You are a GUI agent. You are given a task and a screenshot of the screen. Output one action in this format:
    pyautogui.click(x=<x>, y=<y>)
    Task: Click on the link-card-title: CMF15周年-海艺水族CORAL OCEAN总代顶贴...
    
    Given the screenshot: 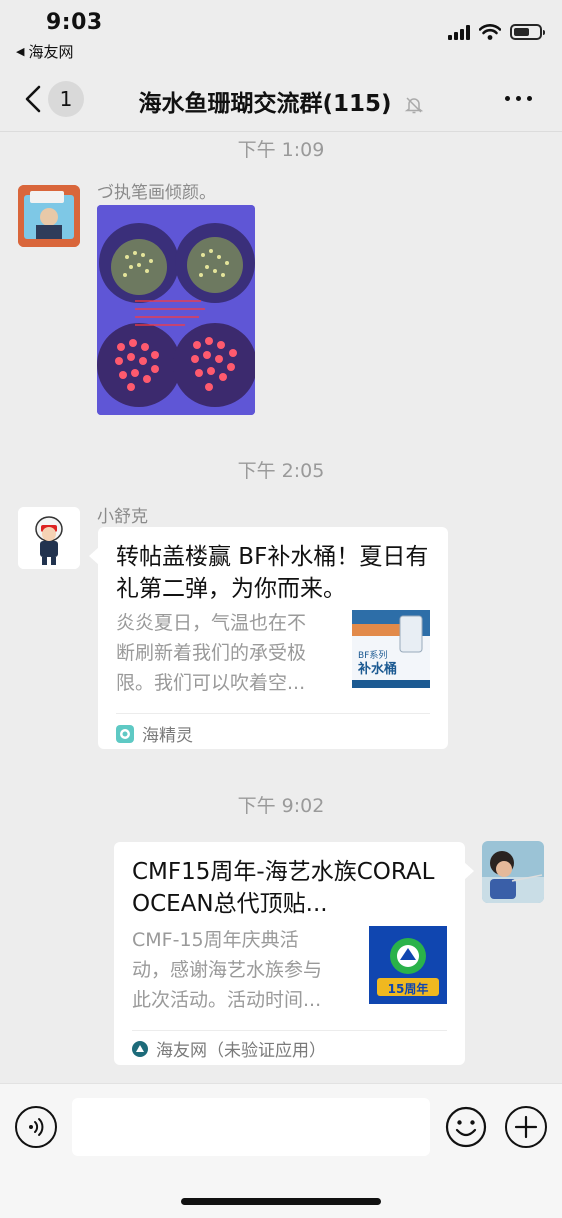 What is the action you would take?
    pyautogui.click(x=283, y=888)
    